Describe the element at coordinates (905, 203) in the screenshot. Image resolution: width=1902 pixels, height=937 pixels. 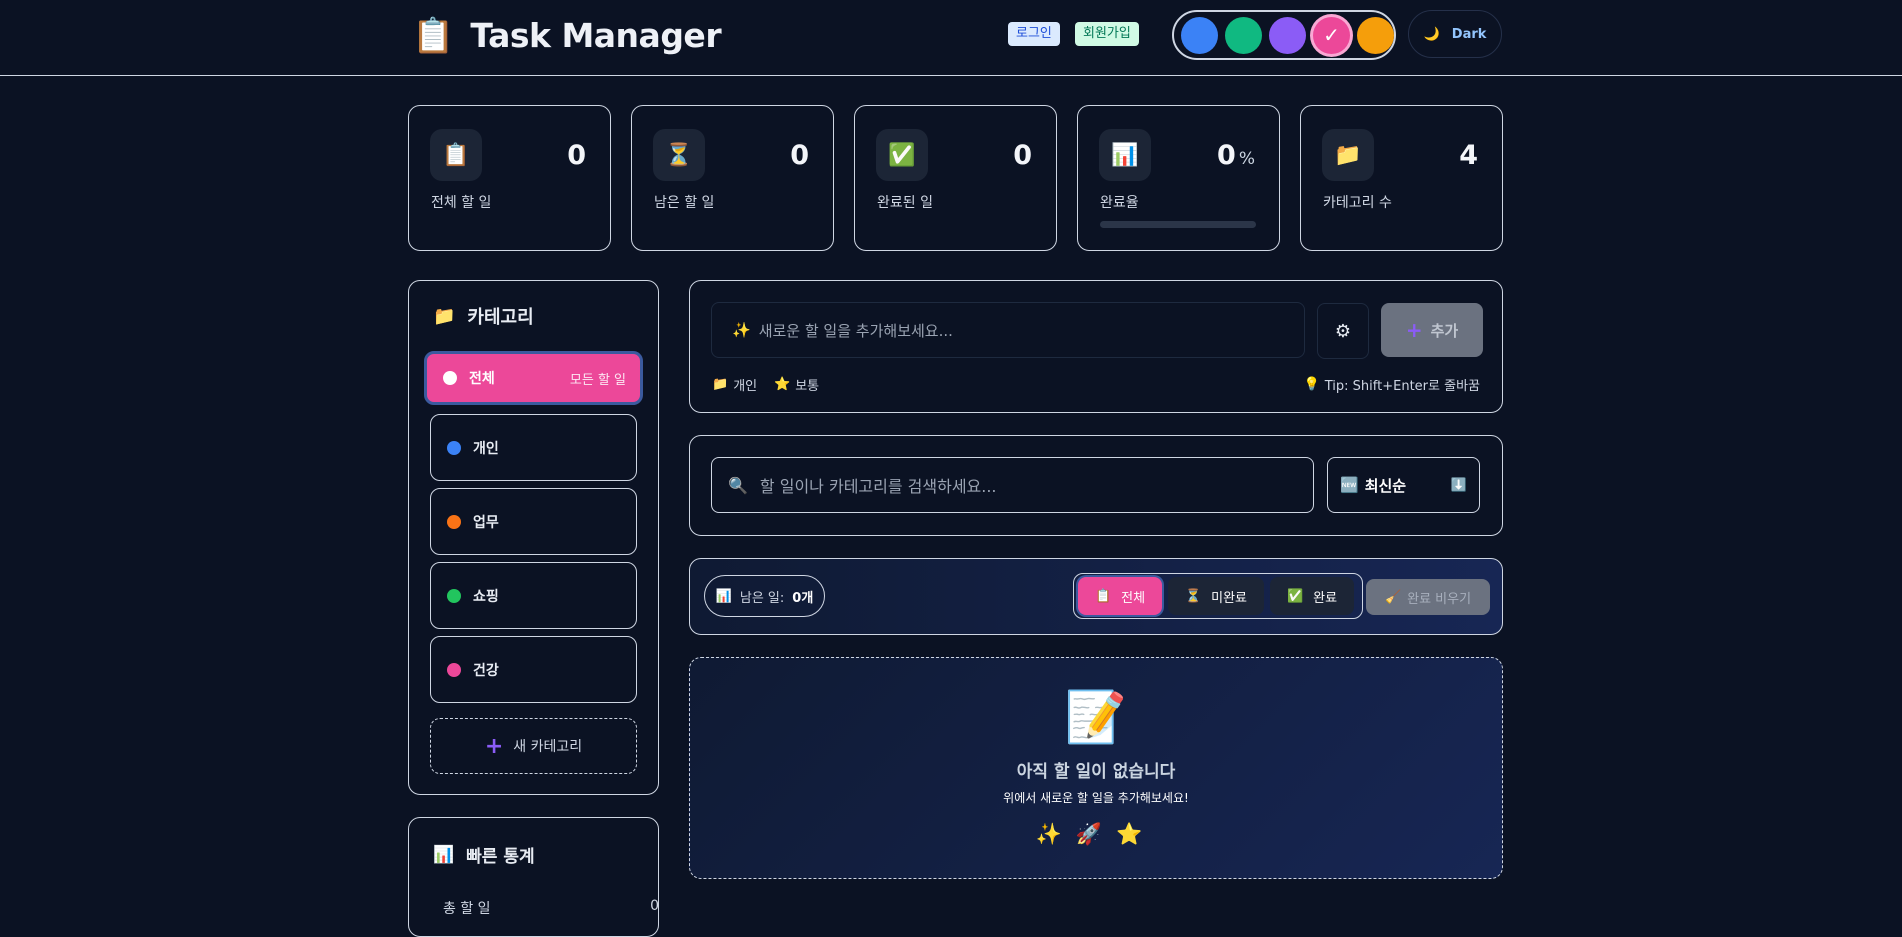
I see `stat-label: 완료된 일` at that location.